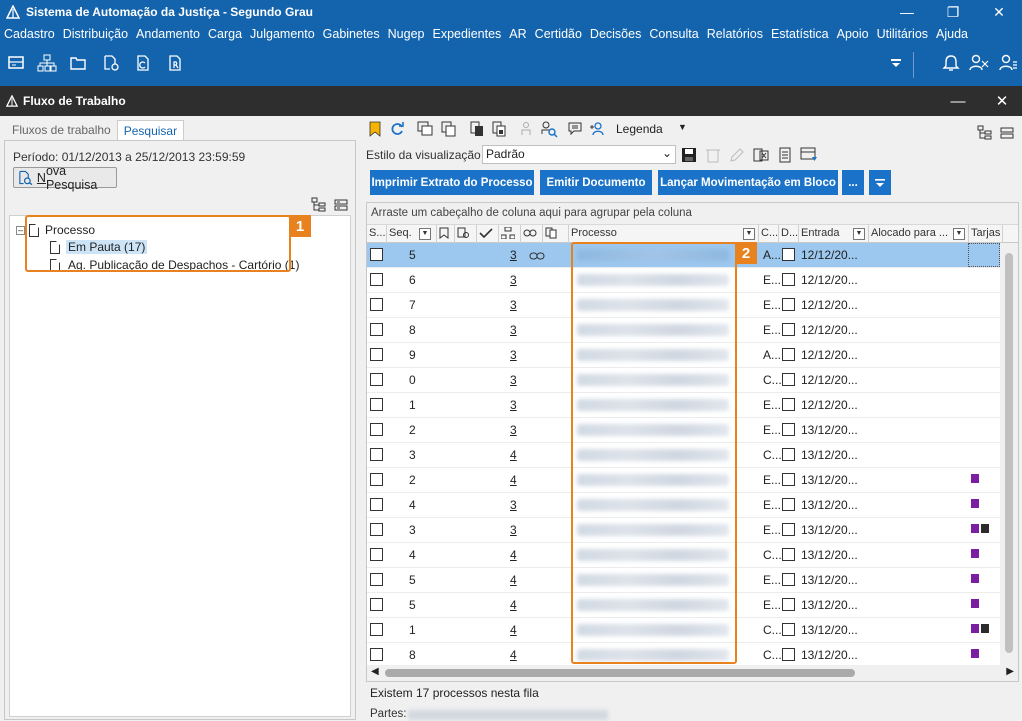  What do you see at coordinates (999, 12) in the screenshot?
I see `close-button: ✕` at bounding box center [999, 12].